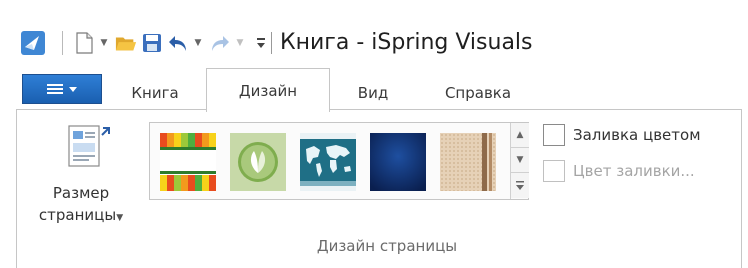  Describe the element at coordinates (152, 43) in the screenshot. I see `save-icon` at that location.